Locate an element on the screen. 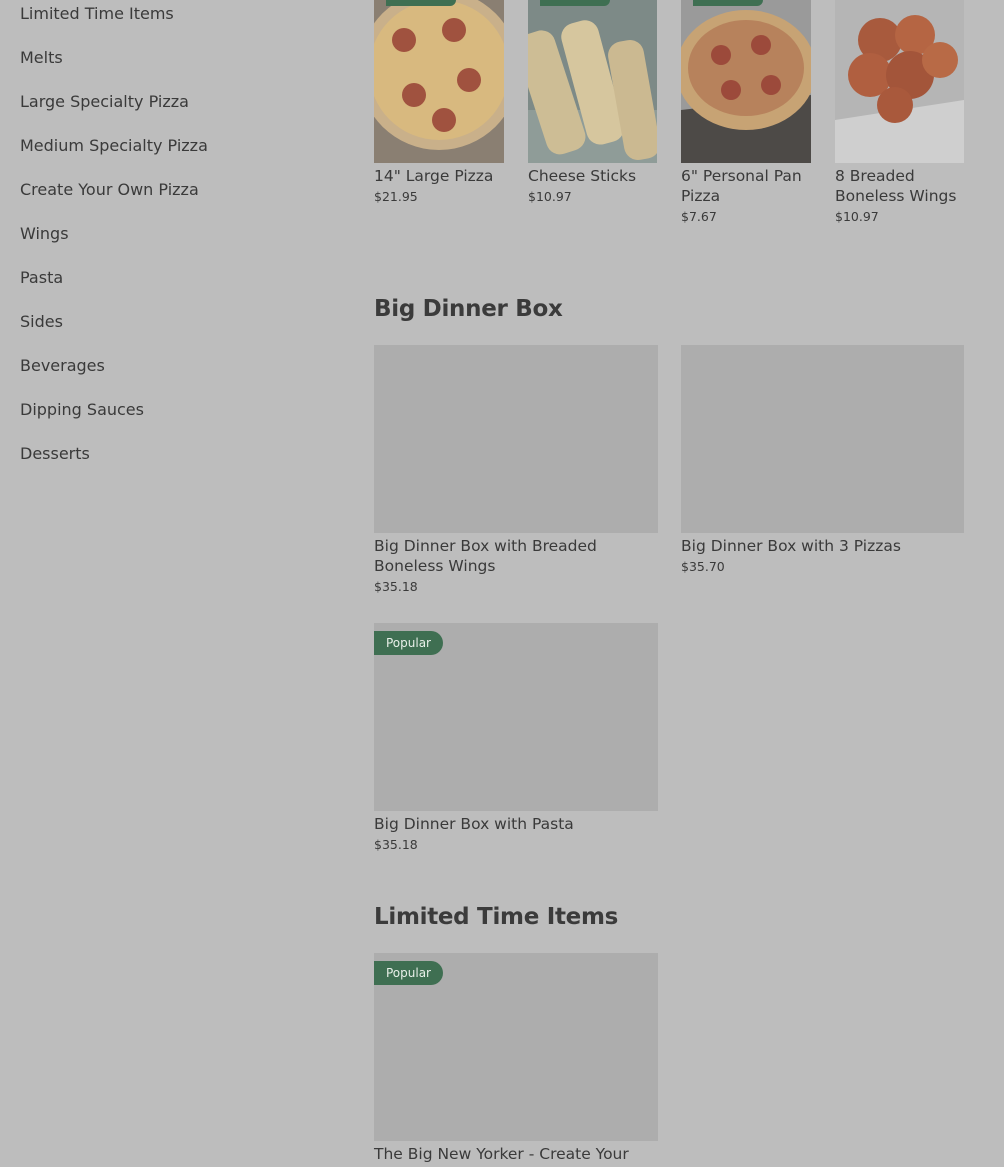  sidebar-item-wings: Wings is located at coordinates (170, 242).